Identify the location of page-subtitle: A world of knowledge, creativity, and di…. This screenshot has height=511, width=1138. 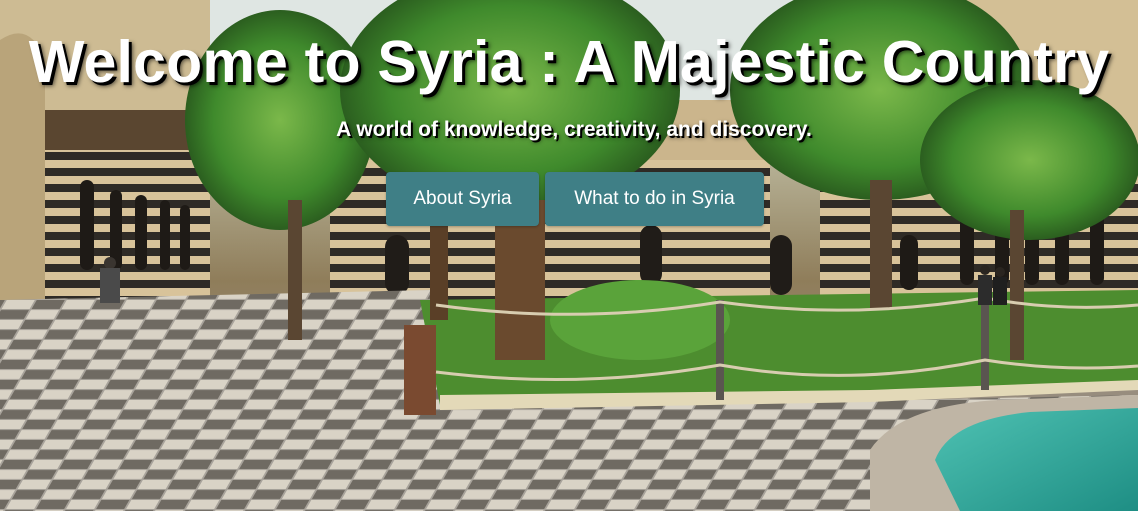
(574, 129).